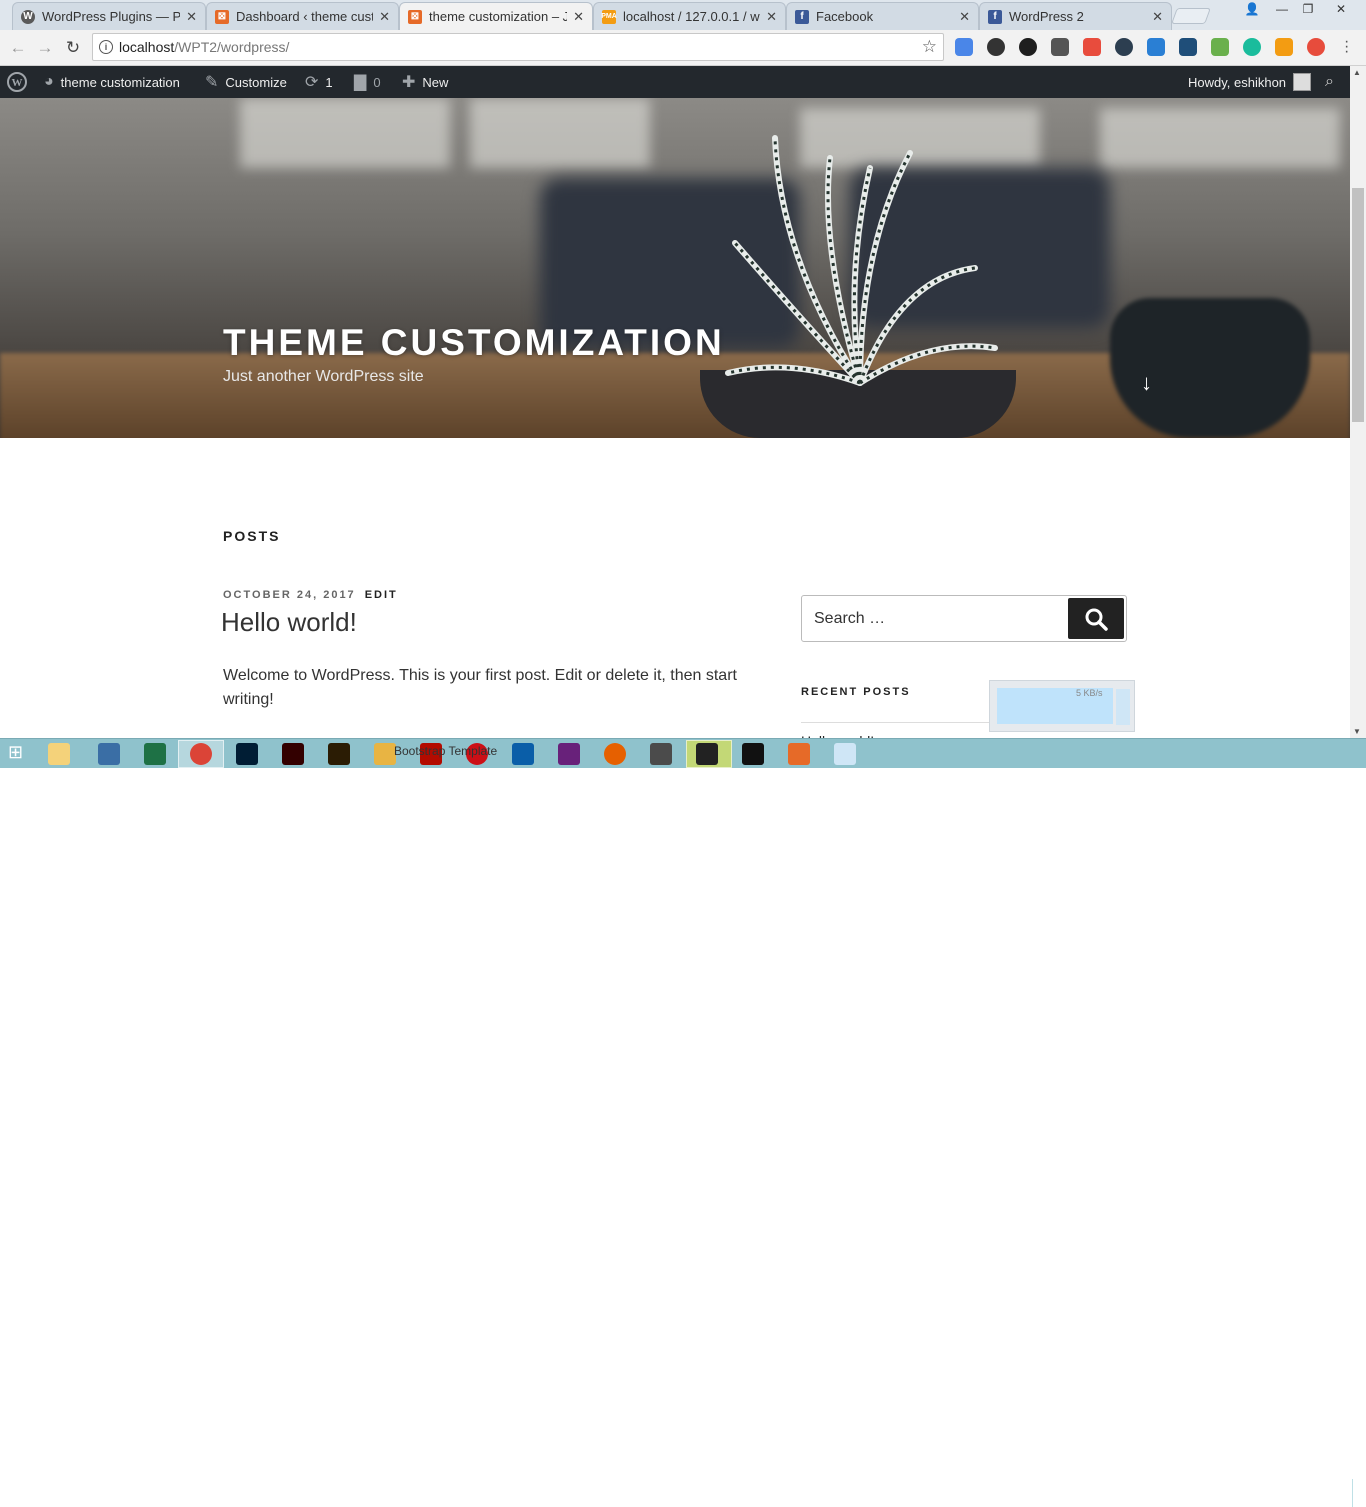 This screenshot has width=1366, height=1507. Describe the element at coordinates (367, 82) in the screenshot. I see `admin-bar-comments: ▇ 0` at that location.